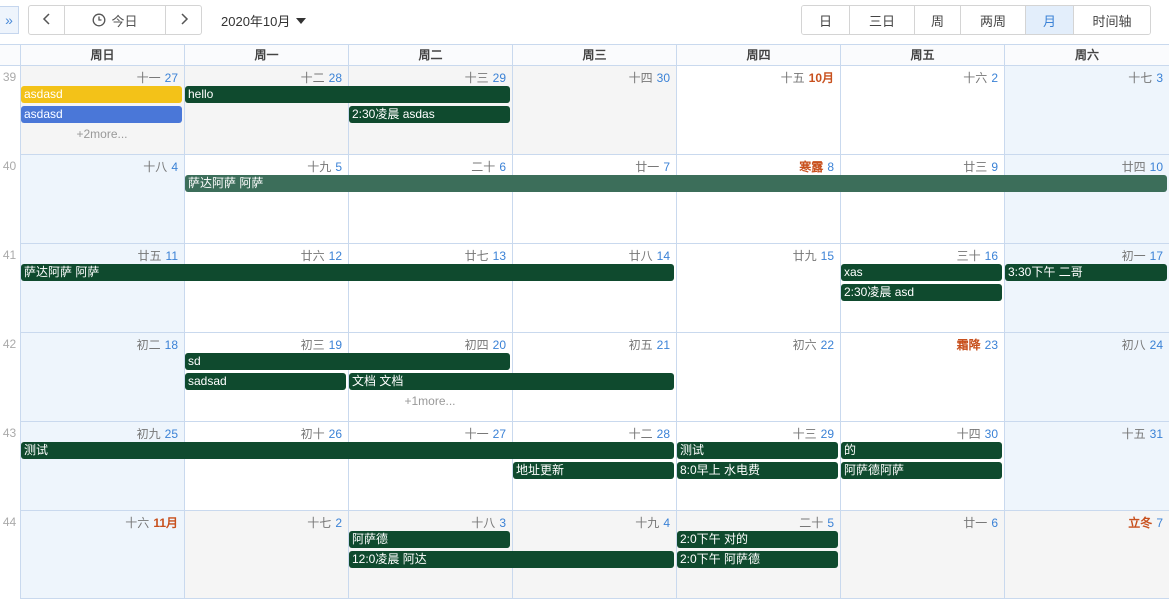 This screenshot has width=1169, height=599. I want to click on day-cell: 立冬 7, so click(1086, 555).